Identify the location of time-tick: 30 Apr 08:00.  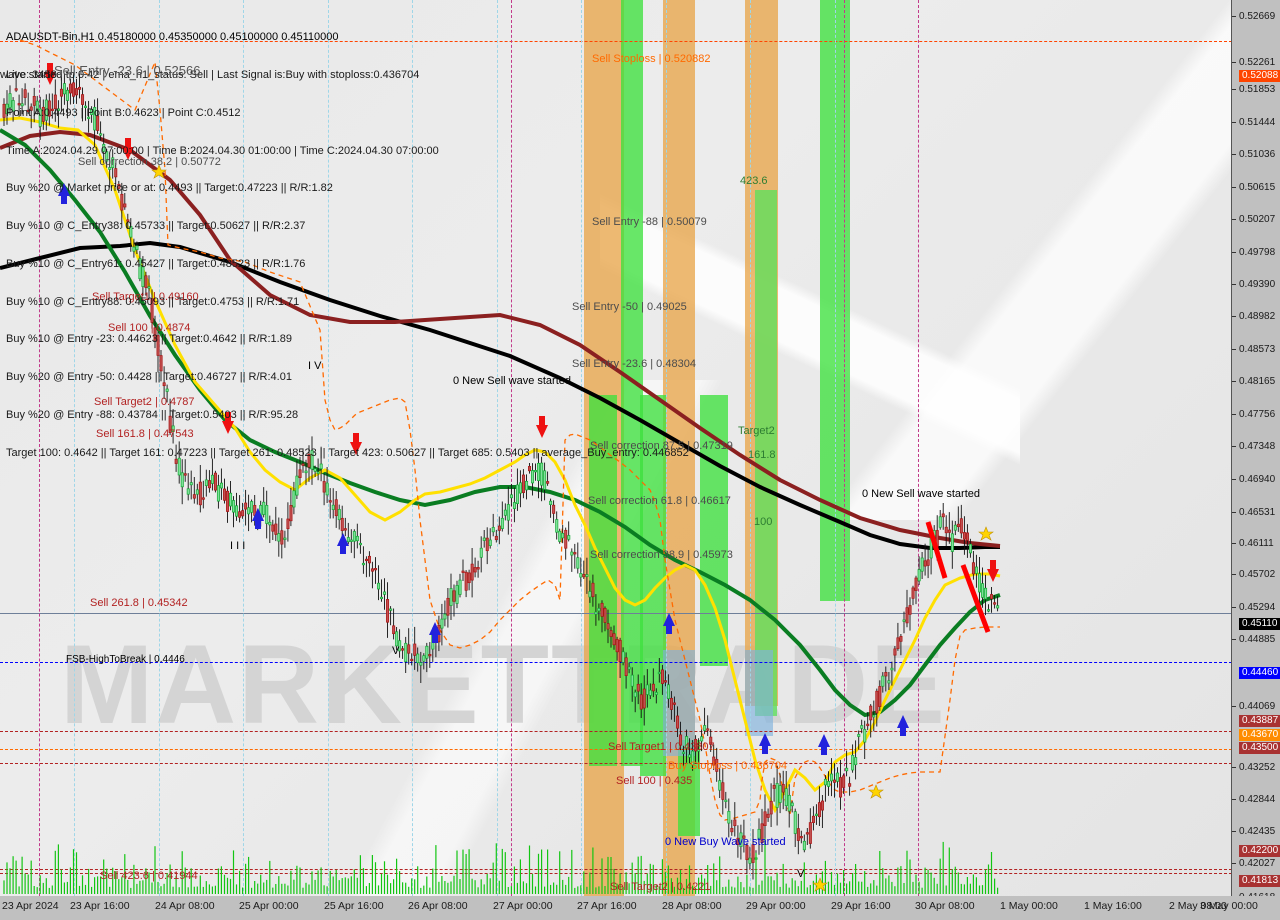
(945, 906).